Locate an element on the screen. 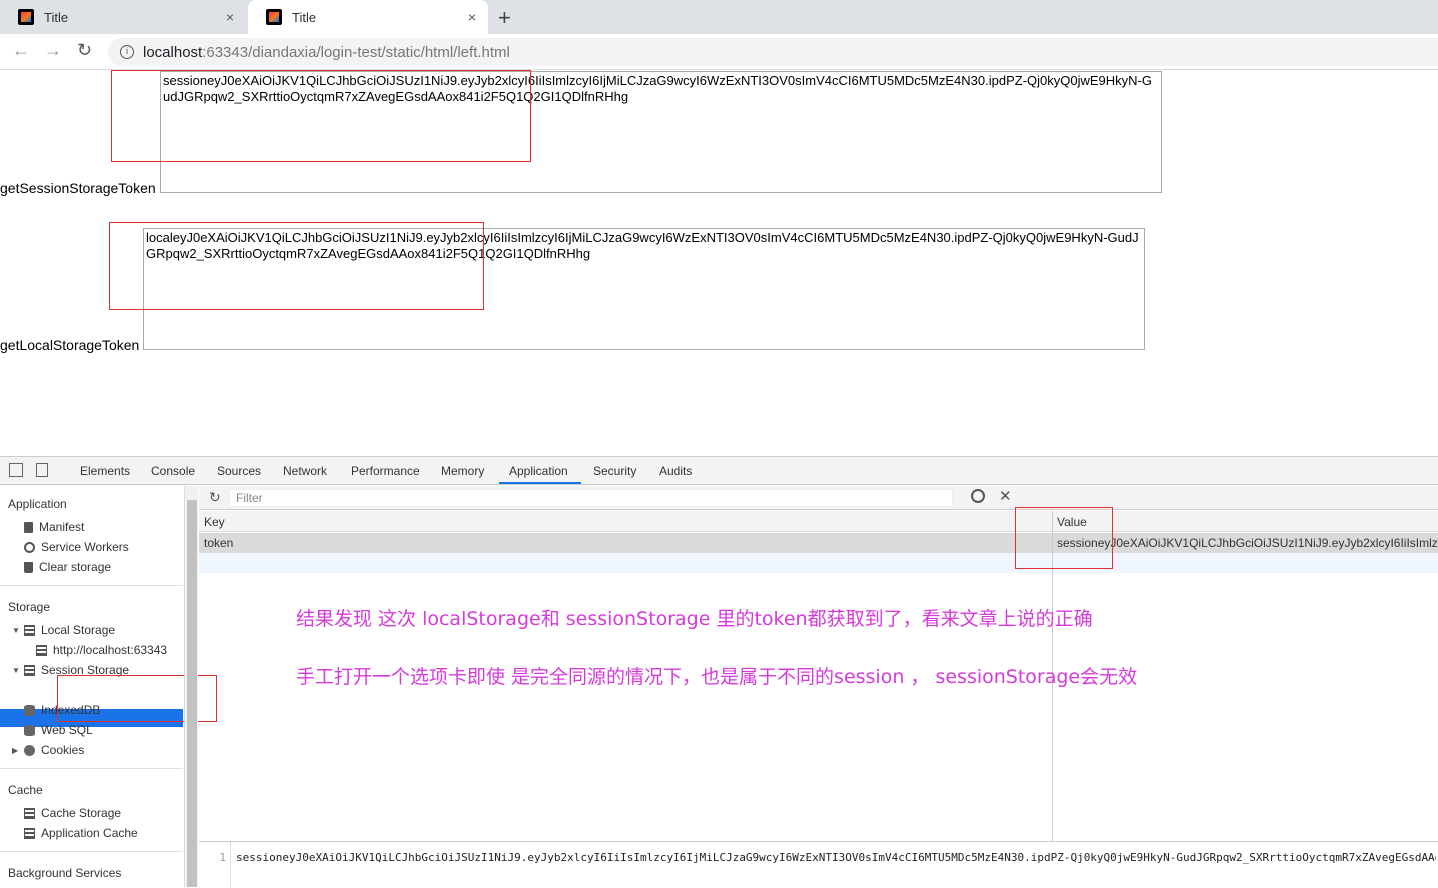  section-heading-background-services: Background Services is located at coordinates (65, 873).